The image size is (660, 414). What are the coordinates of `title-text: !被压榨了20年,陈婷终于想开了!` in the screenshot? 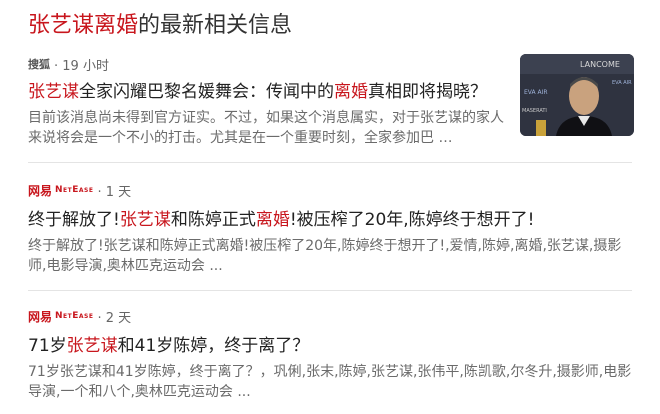 It's located at (412, 220).